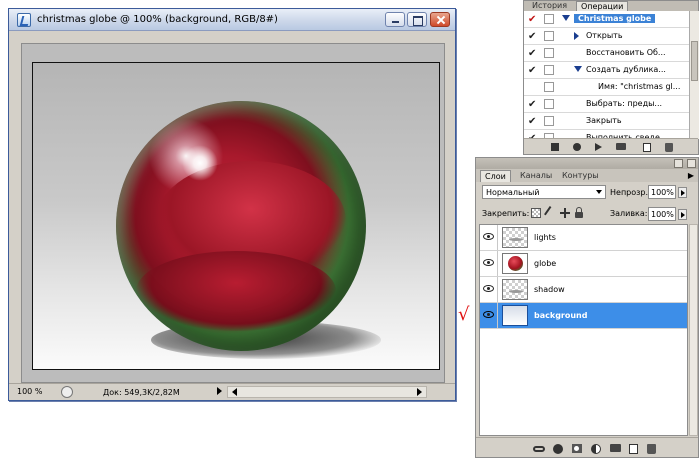 The image size is (699, 458). I want to click on actions-panel-tabs: История Операции, so click(611, 6).